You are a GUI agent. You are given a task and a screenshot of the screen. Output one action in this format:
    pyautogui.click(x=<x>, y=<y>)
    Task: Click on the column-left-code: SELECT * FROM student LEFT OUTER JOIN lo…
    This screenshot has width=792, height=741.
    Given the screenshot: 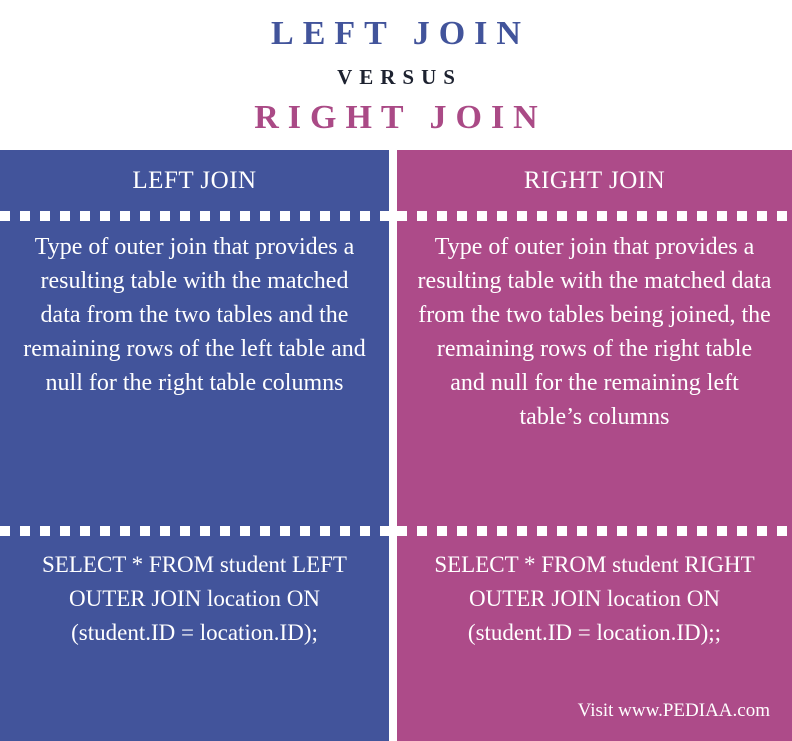 What is the action you would take?
    pyautogui.click(x=194, y=598)
    